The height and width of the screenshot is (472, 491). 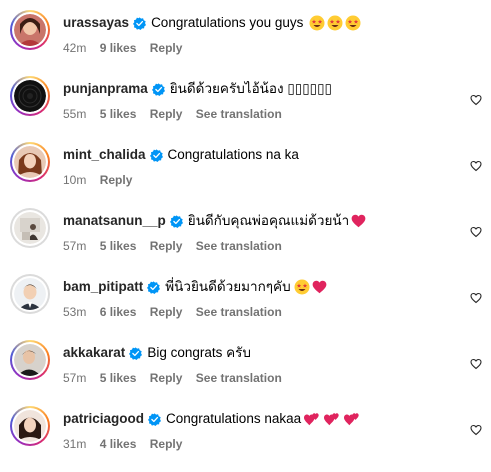 I want to click on timestamp: 31m, so click(x=74, y=444).